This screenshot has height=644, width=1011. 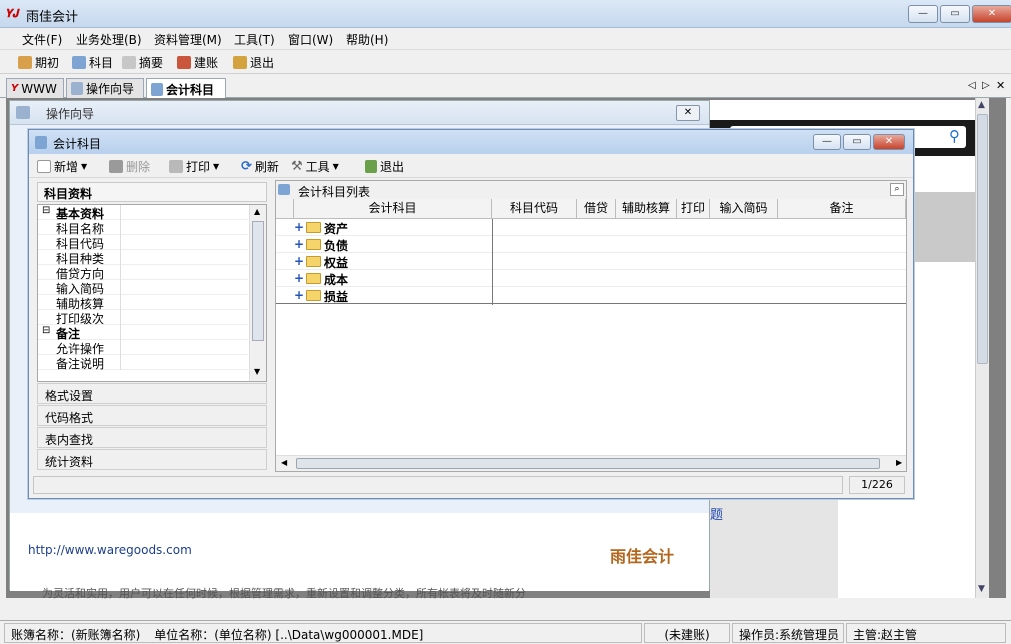 I want to click on tab-scroll-right-icon: ▷, so click(x=986, y=85).